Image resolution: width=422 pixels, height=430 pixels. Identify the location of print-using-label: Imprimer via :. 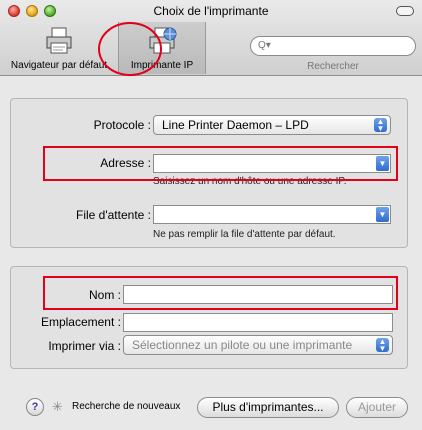
(84, 346).